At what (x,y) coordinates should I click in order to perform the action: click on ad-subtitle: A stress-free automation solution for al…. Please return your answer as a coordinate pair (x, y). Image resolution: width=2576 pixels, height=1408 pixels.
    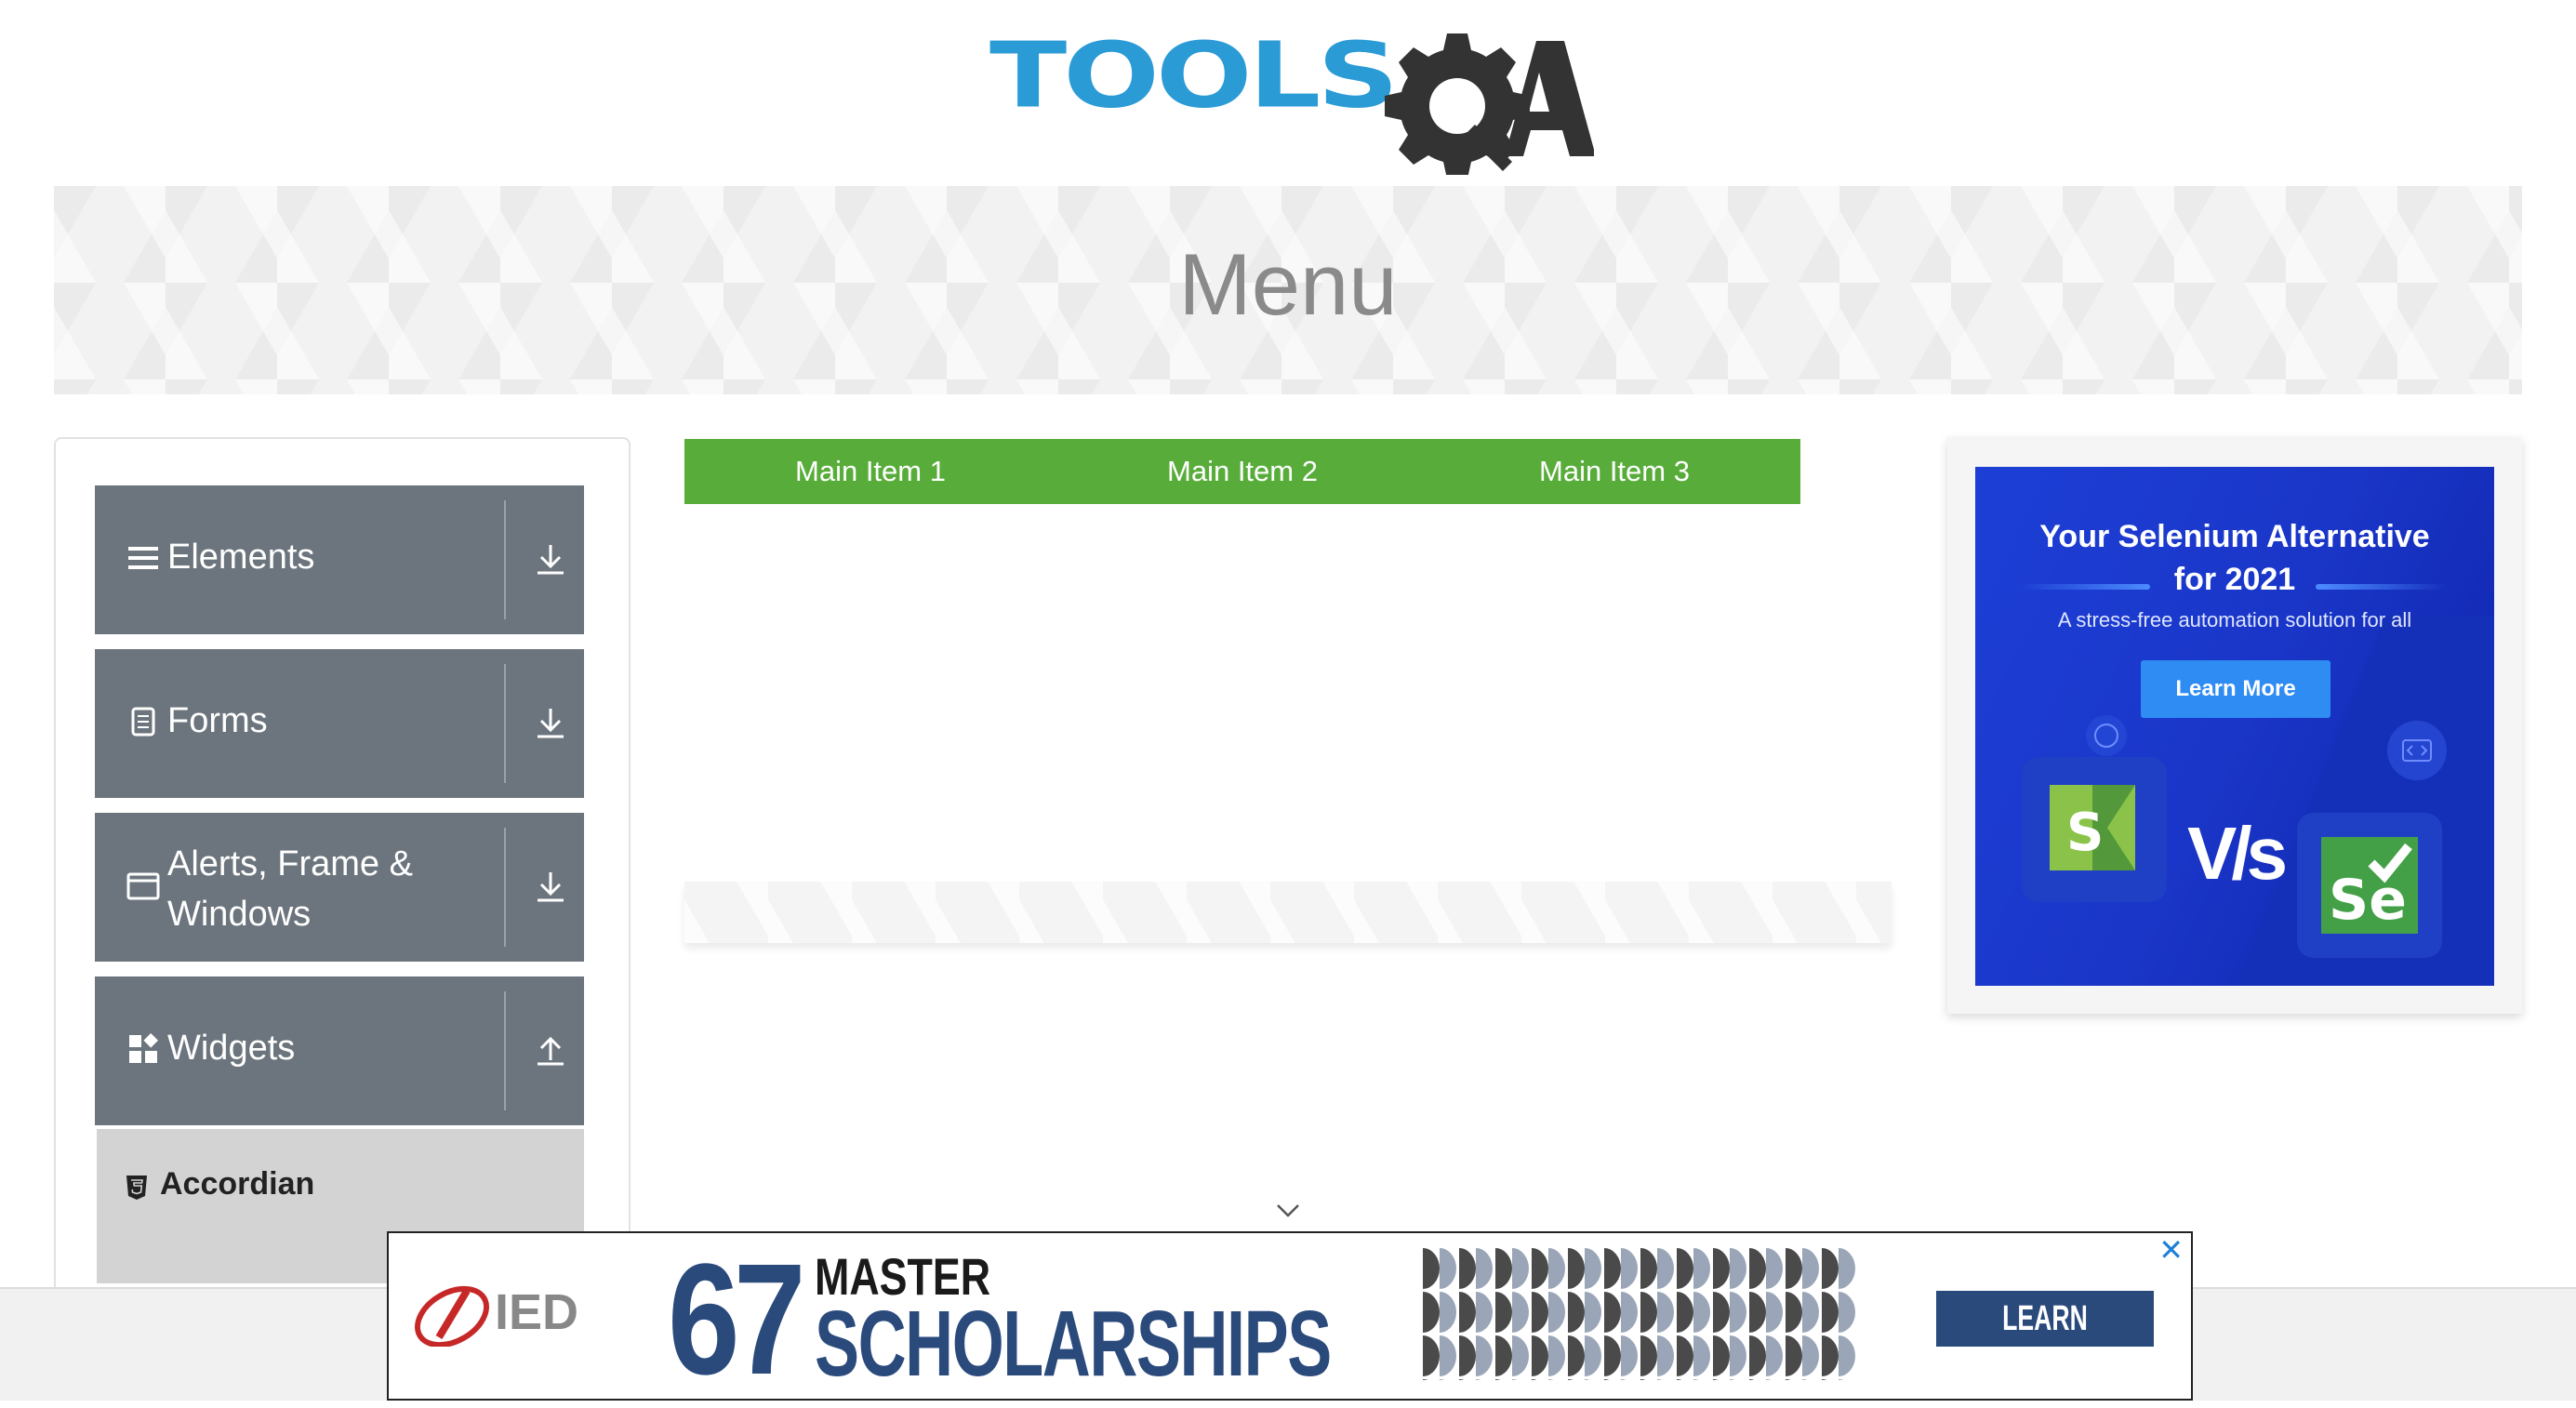
    Looking at the image, I should click on (2234, 619).